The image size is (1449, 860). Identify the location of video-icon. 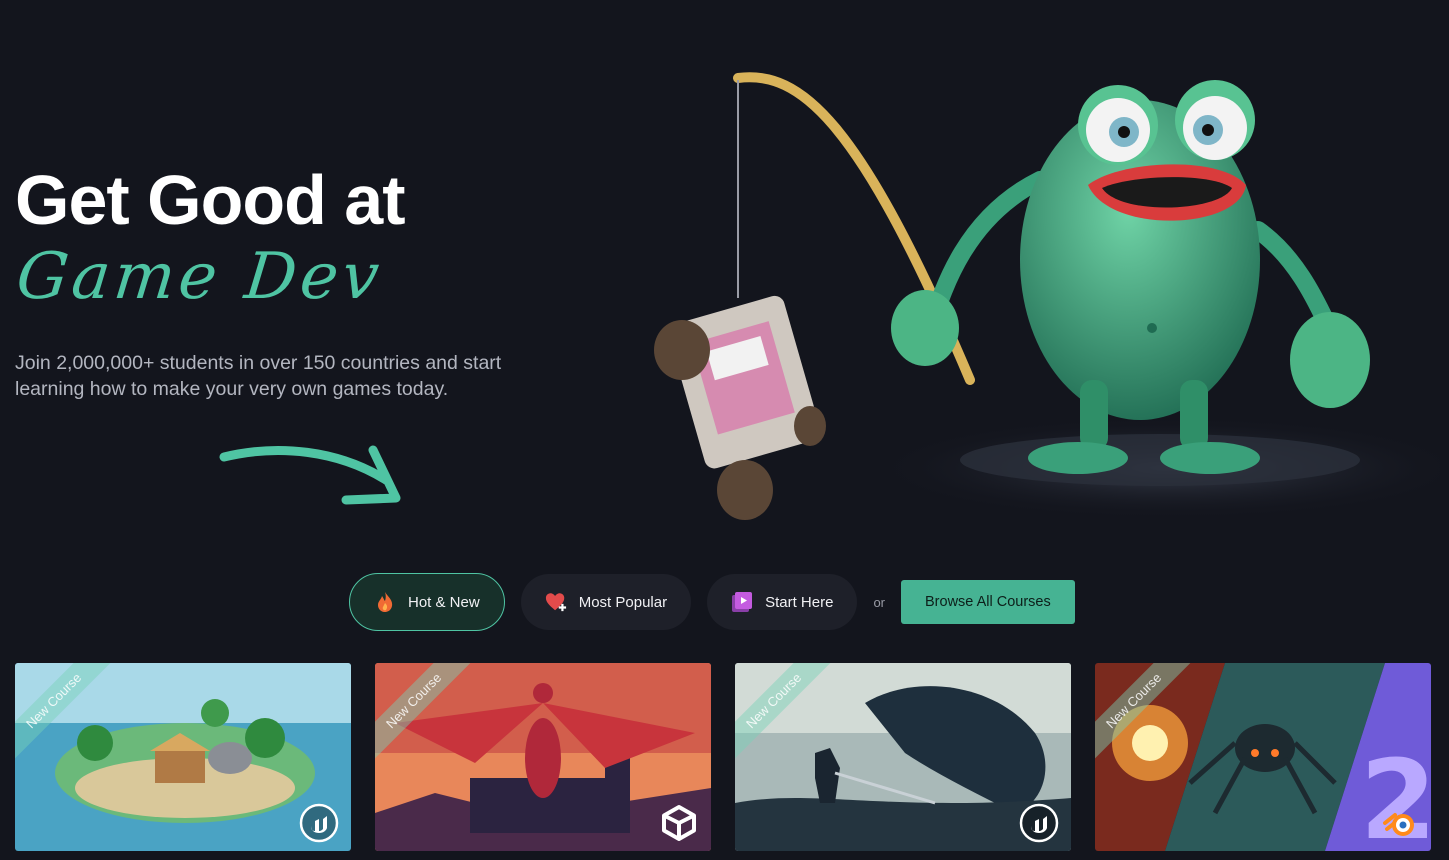
(742, 602).